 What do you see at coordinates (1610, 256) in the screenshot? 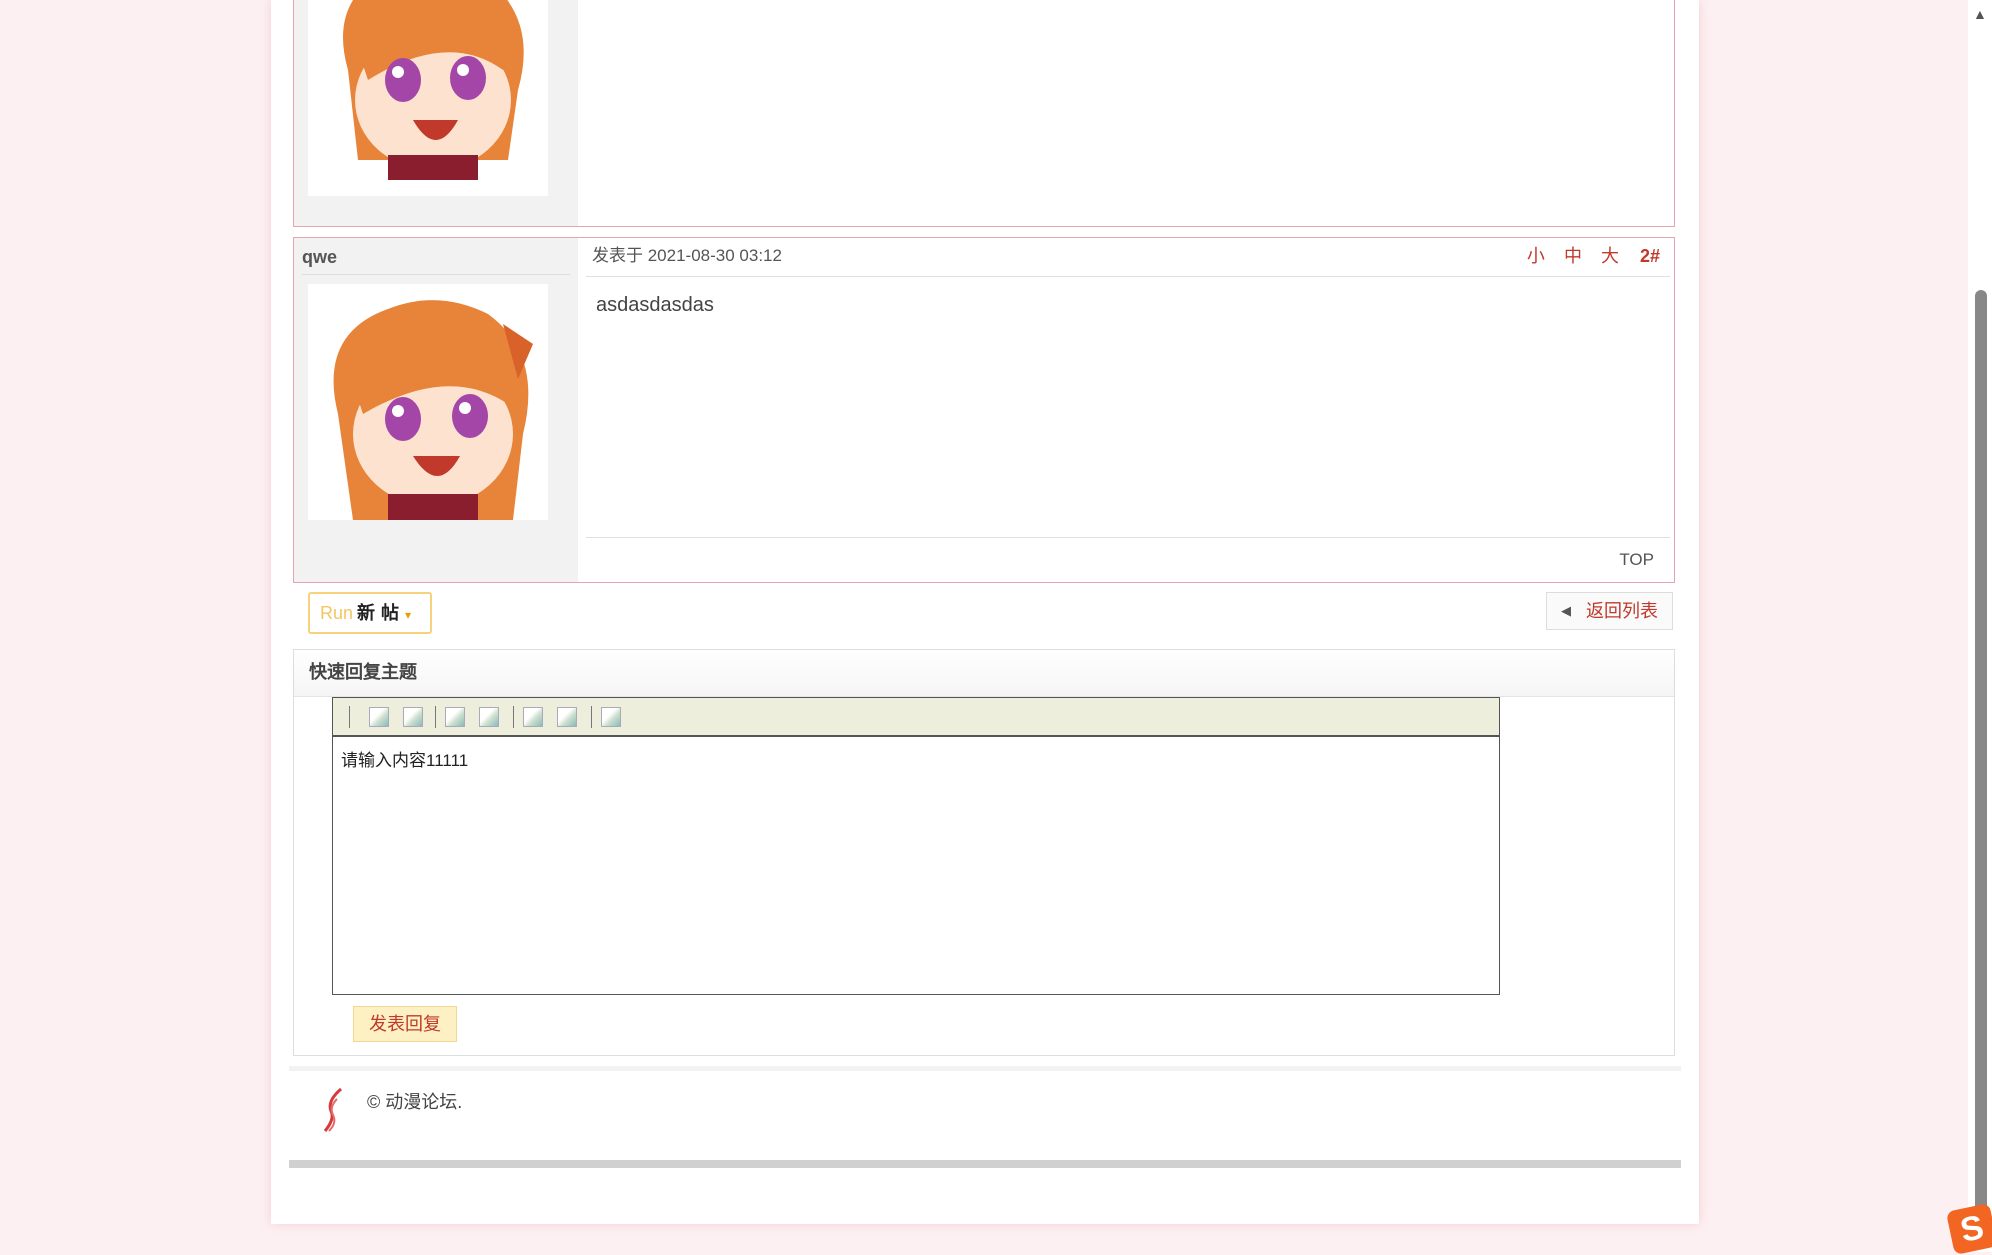
I see `font-size-large-link: 大` at bounding box center [1610, 256].